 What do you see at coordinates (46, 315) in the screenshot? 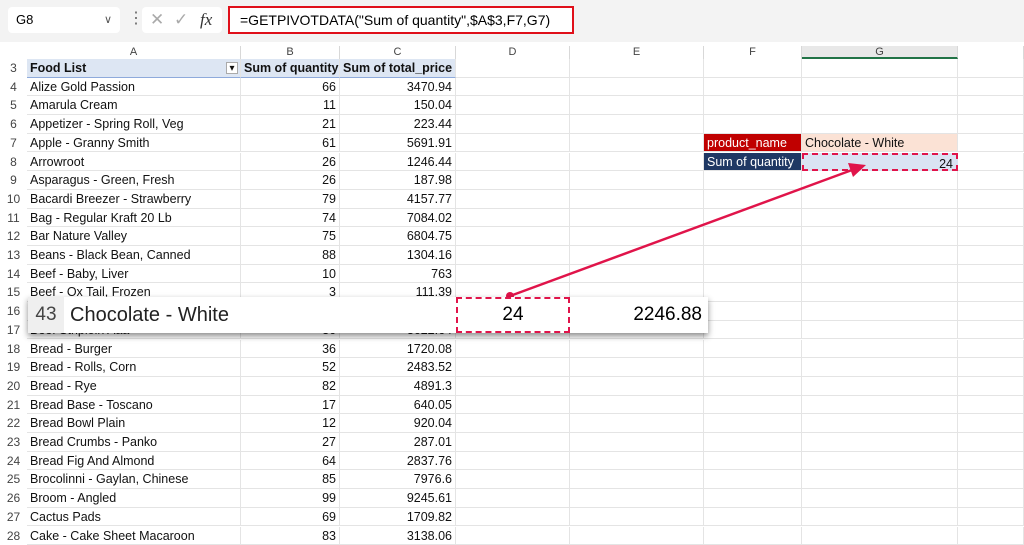
I see `callout-row-number: 43` at bounding box center [46, 315].